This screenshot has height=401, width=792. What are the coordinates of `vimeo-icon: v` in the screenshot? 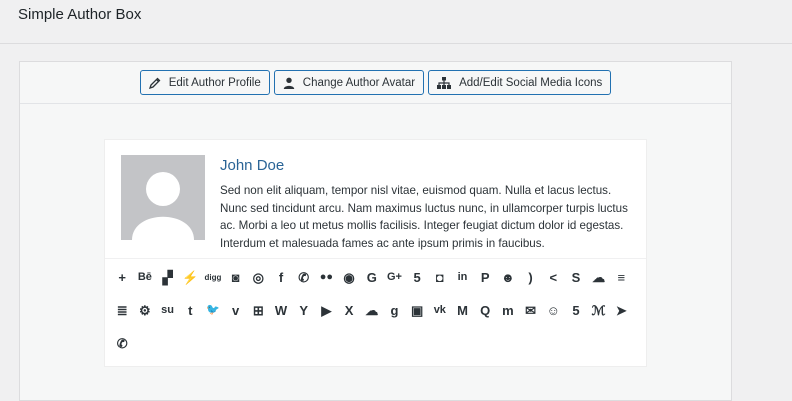 It's located at (235, 310).